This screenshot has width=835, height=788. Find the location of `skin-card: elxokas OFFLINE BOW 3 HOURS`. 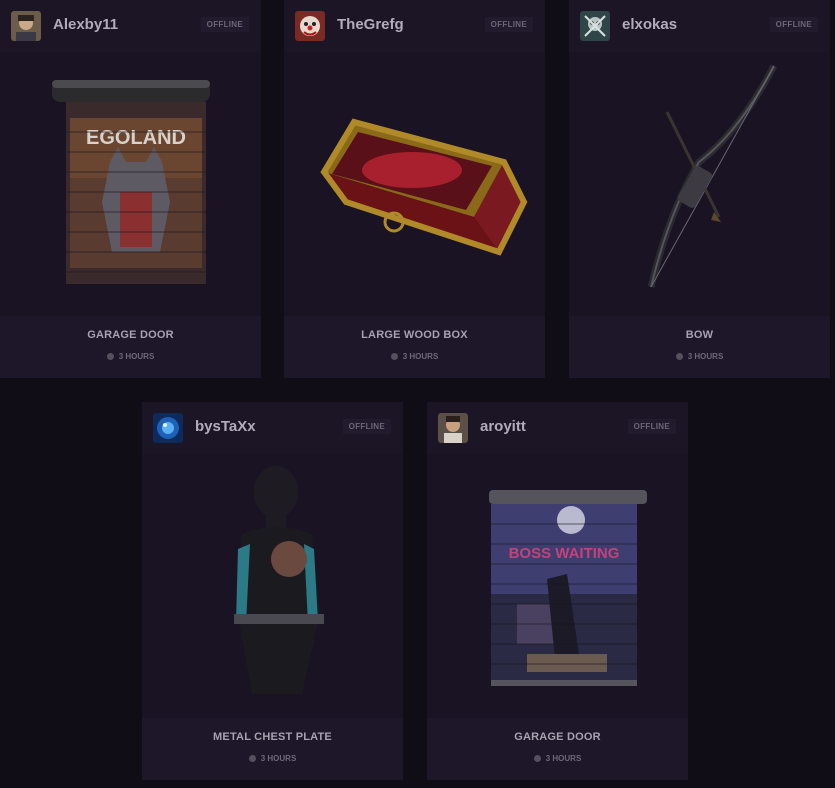

skin-card: elxokas OFFLINE BOW 3 HOURS is located at coordinates (699, 189).